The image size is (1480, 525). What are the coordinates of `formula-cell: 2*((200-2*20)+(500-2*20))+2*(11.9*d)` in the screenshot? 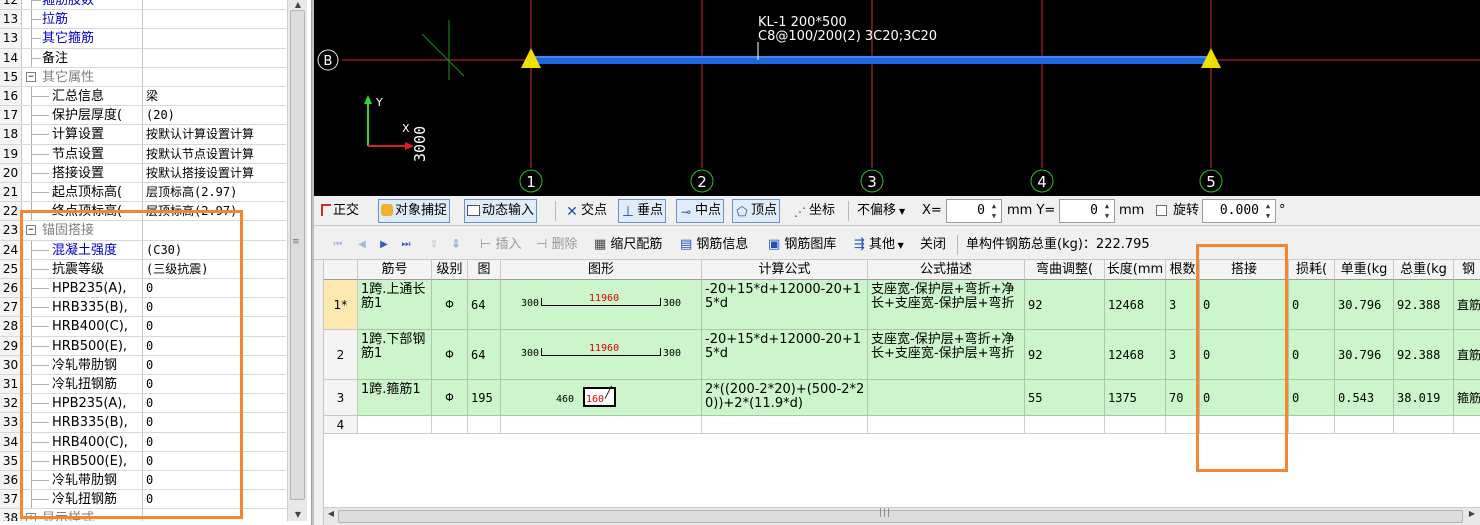 It's located at (785, 398).